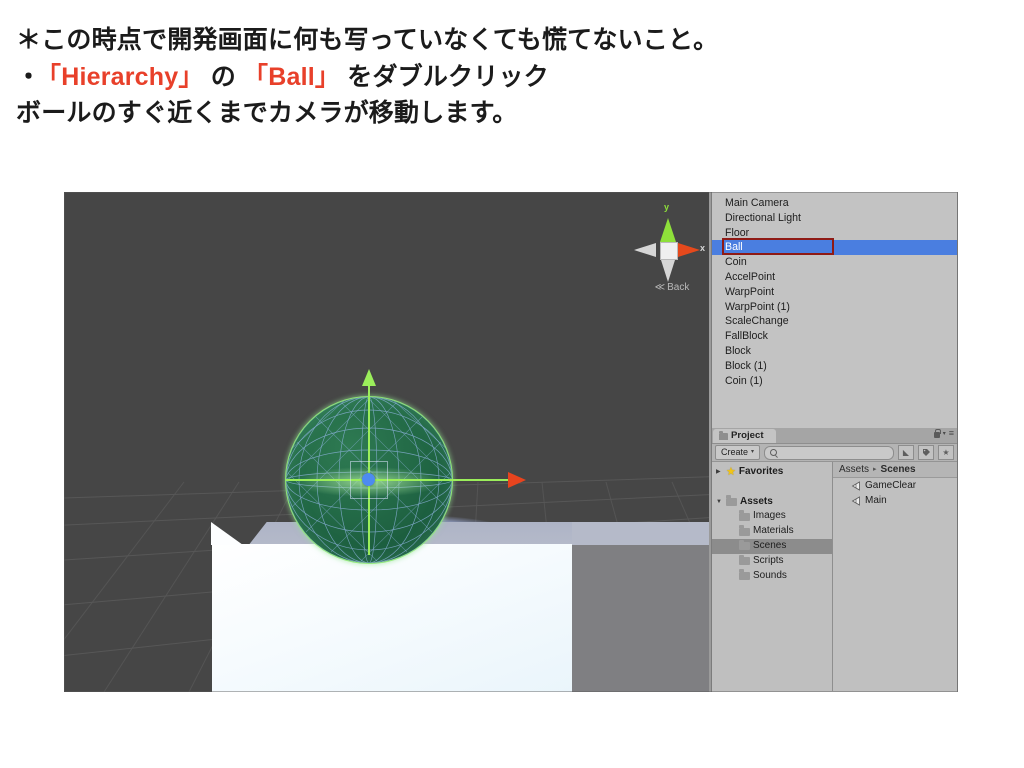 The width and height of the screenshot is (1024, 768). I want to click on filter-by-type-icon: ◣, so click(906, 452).